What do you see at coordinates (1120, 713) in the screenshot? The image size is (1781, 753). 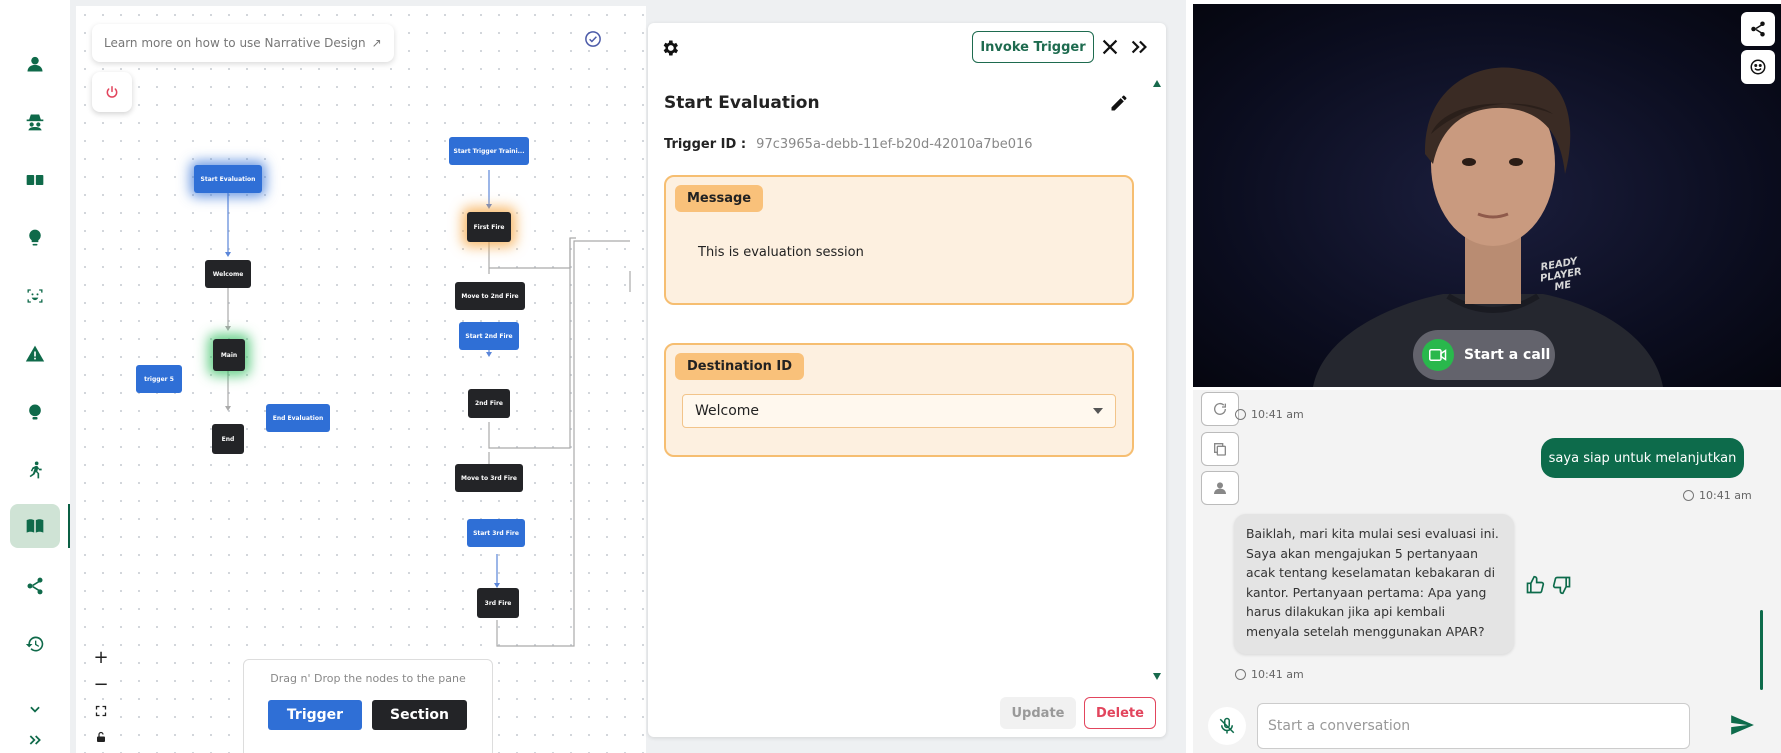 I see `delete-button: Delete` at bounding box center [1120, 713].